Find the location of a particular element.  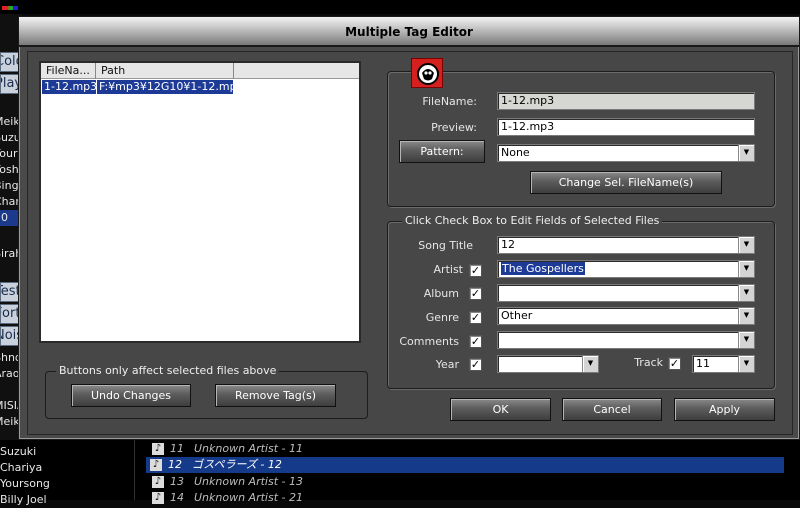

album-label: Album is located at coordinates (441, 293).